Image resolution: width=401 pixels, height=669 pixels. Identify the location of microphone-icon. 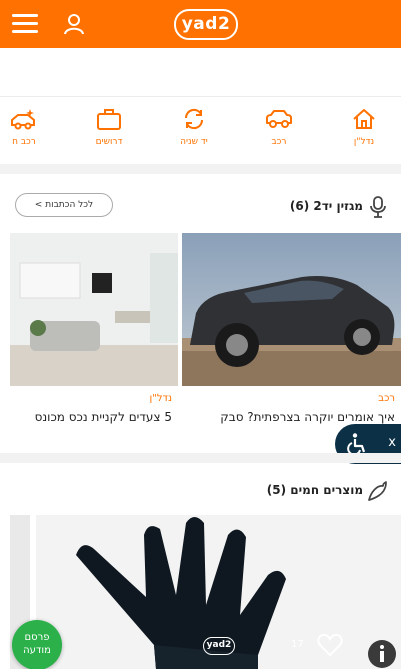
(378, 207).